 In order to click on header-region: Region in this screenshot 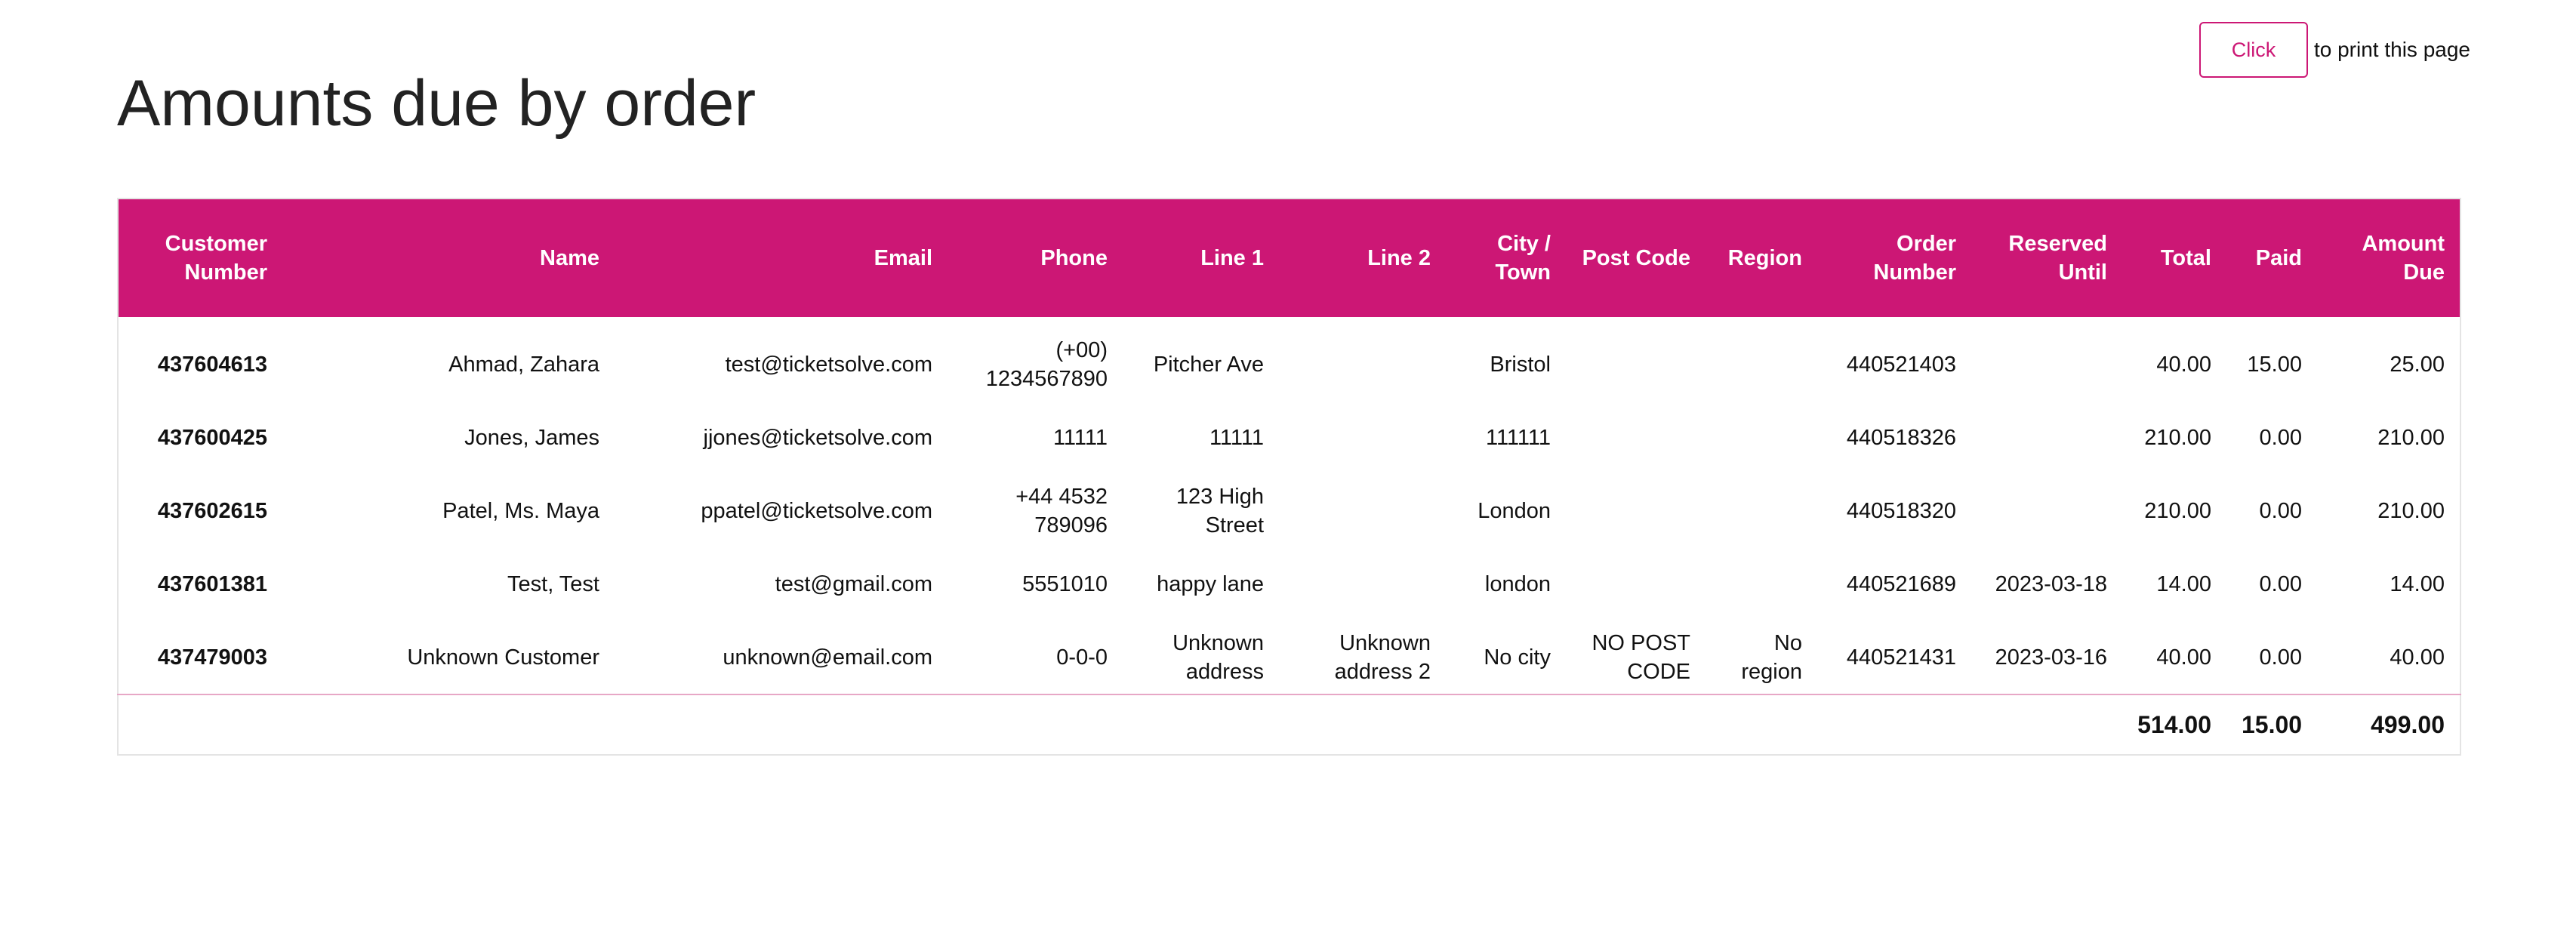, I will do `click(1765, 258)`.